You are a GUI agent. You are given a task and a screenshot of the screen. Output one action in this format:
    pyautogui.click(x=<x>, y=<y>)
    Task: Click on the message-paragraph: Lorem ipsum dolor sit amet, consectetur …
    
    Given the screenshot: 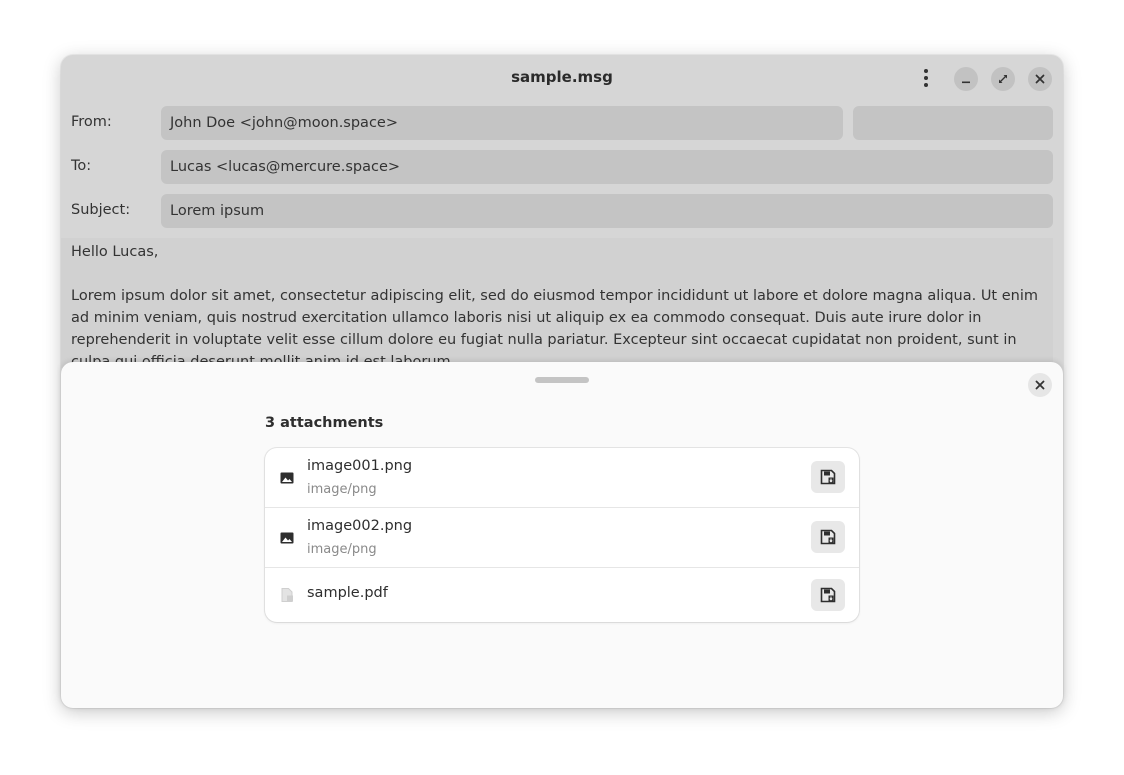 What is the action you would take?
    pyautogui.click(x=554, y=329)
    